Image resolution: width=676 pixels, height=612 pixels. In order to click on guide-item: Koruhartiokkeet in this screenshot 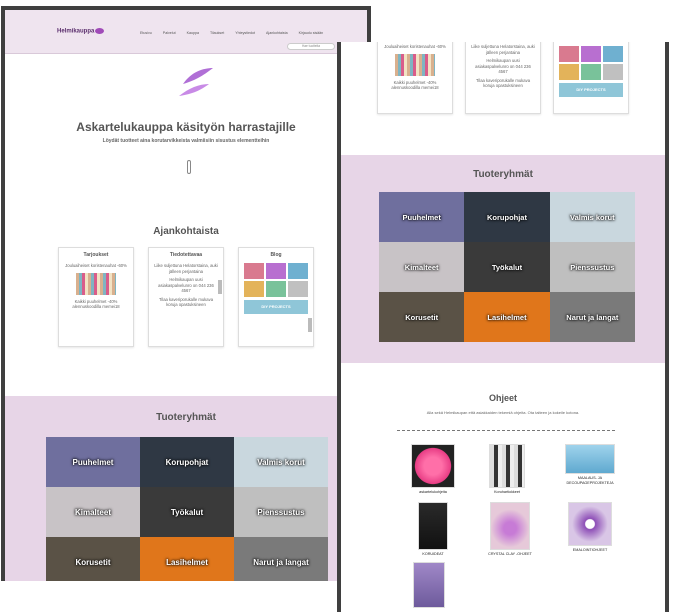, I will do `click(507, 469)`.